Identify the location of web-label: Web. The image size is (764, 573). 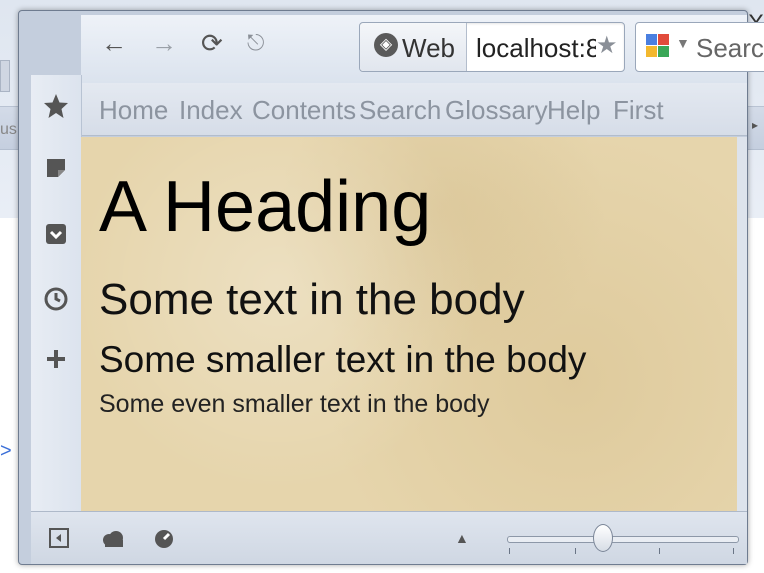
(428, 48).